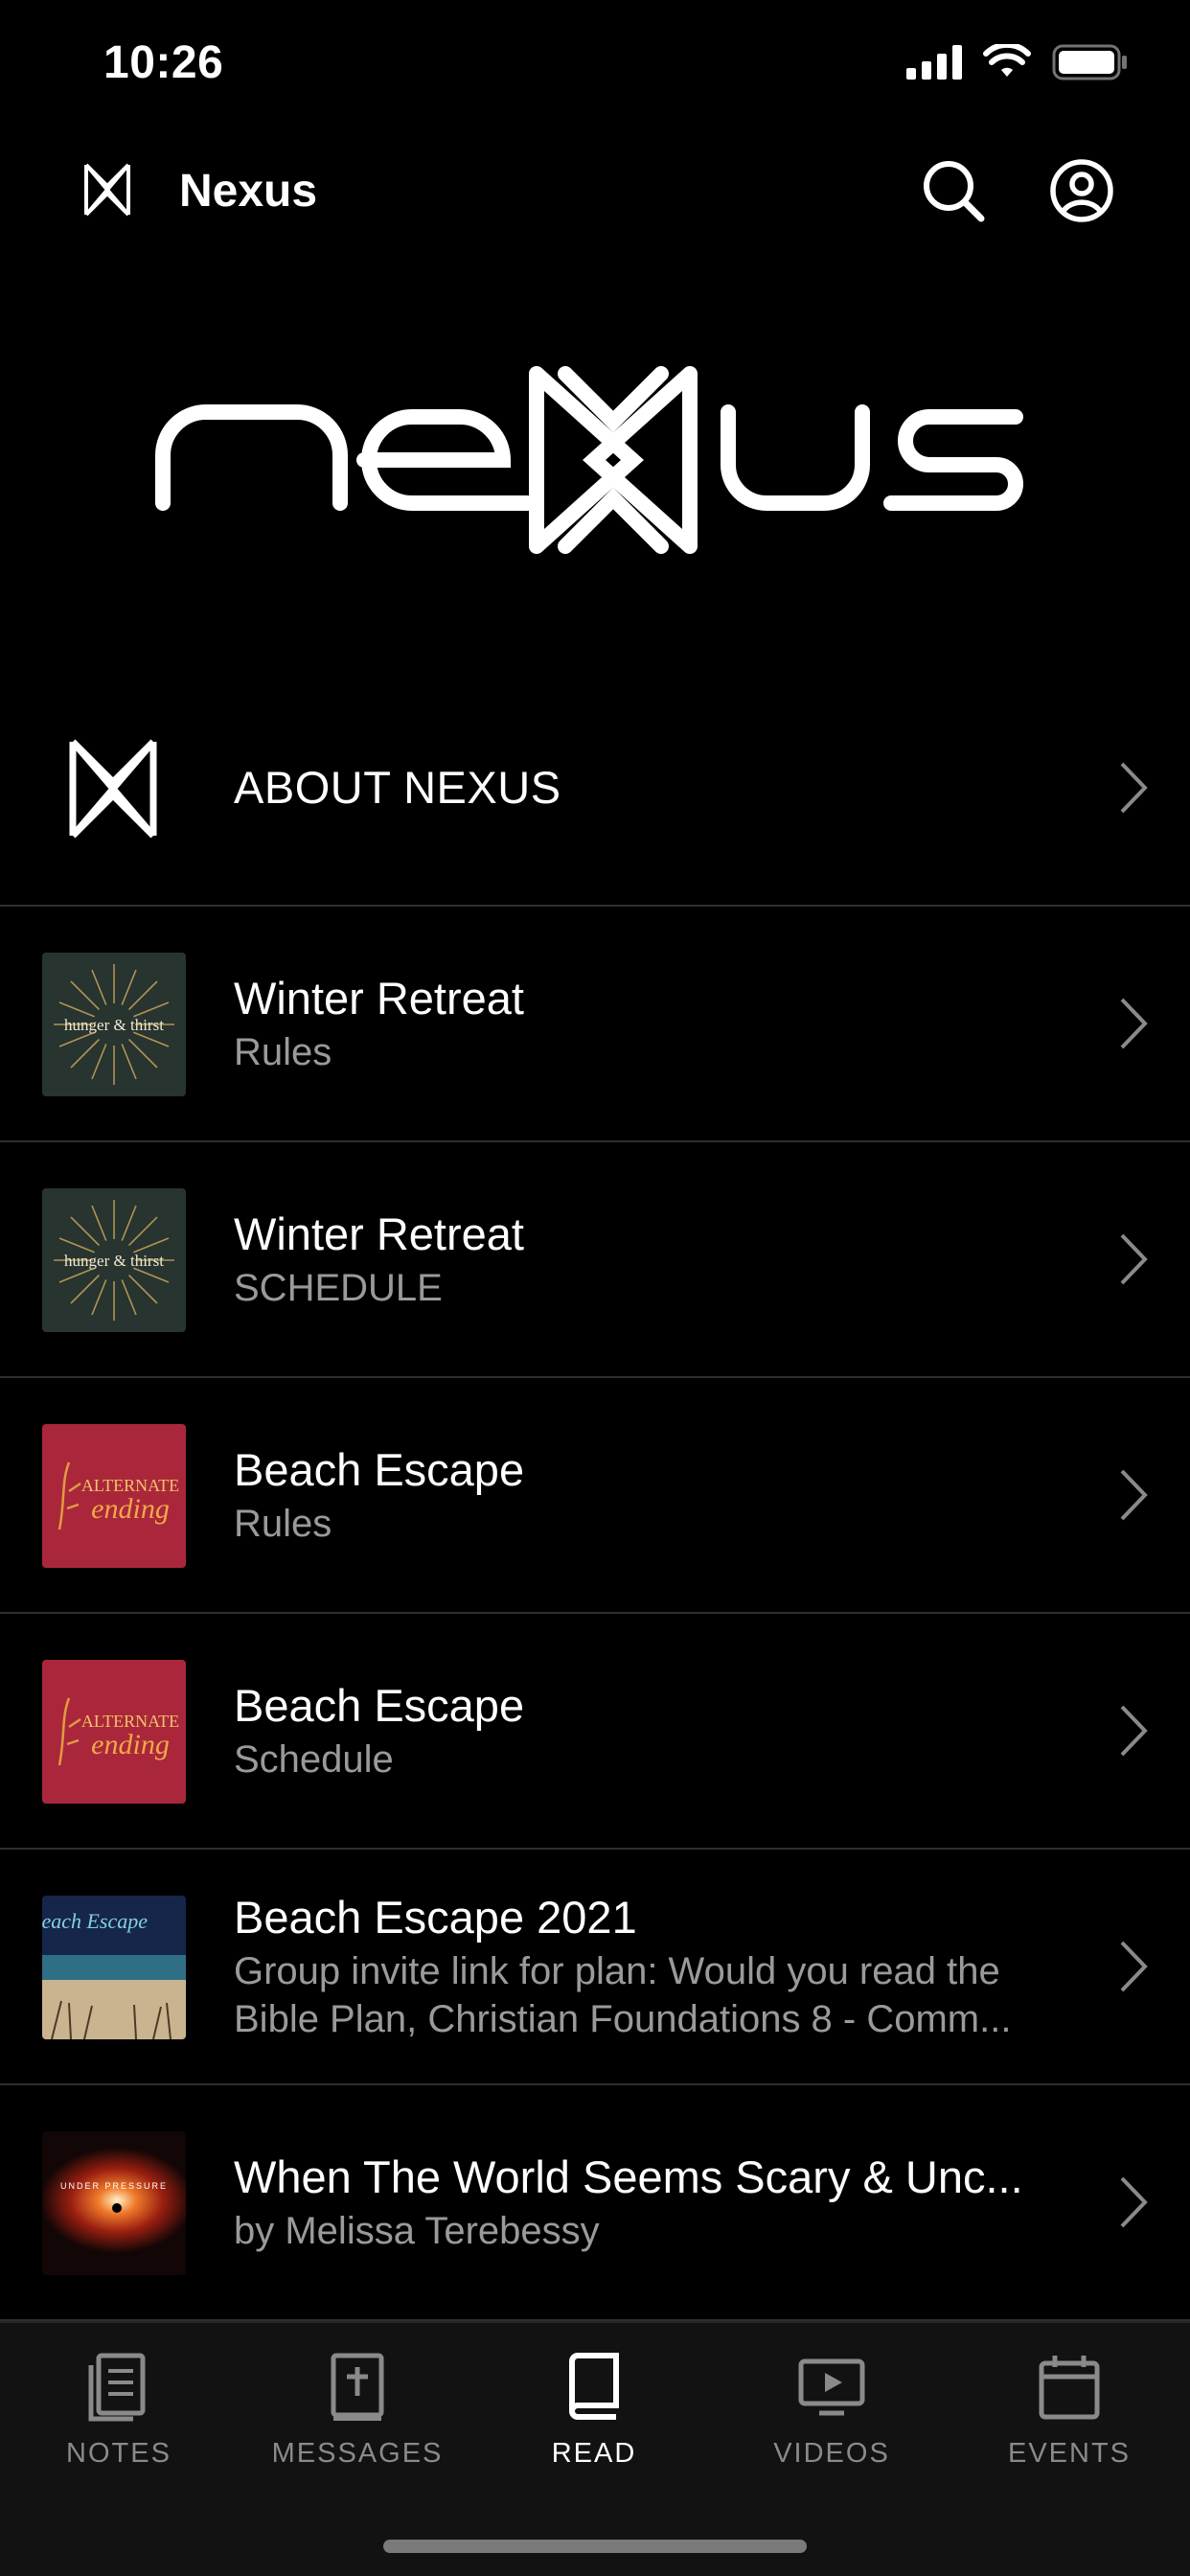  What do you see at coordinates (358, 2387) in the screenshot?
I see `bible-icon` at bounding box center [358, 2387].